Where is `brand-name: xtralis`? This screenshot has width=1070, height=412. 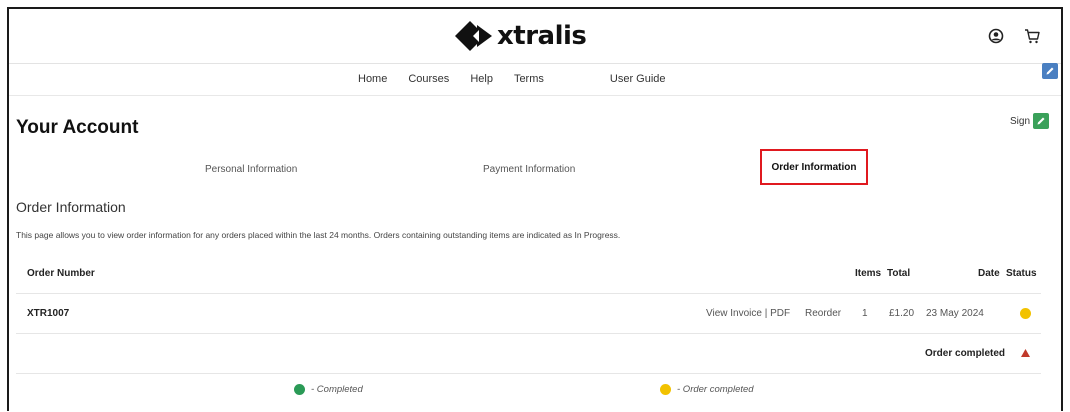
brand-name: xtralis is located at coordinates (542, 36).